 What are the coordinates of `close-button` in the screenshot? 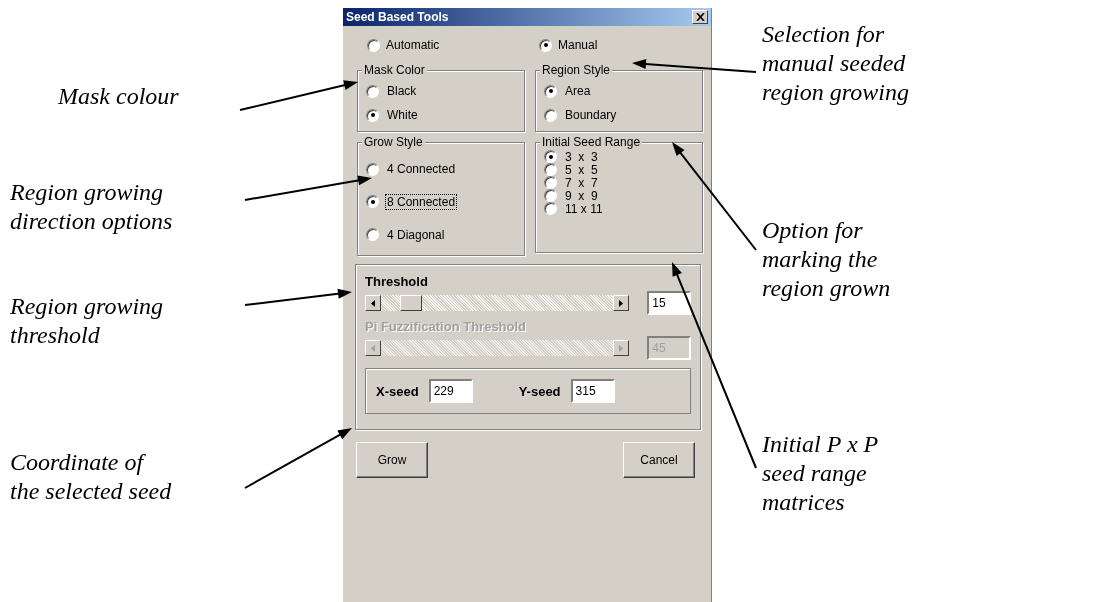 It's located at (700, 17).